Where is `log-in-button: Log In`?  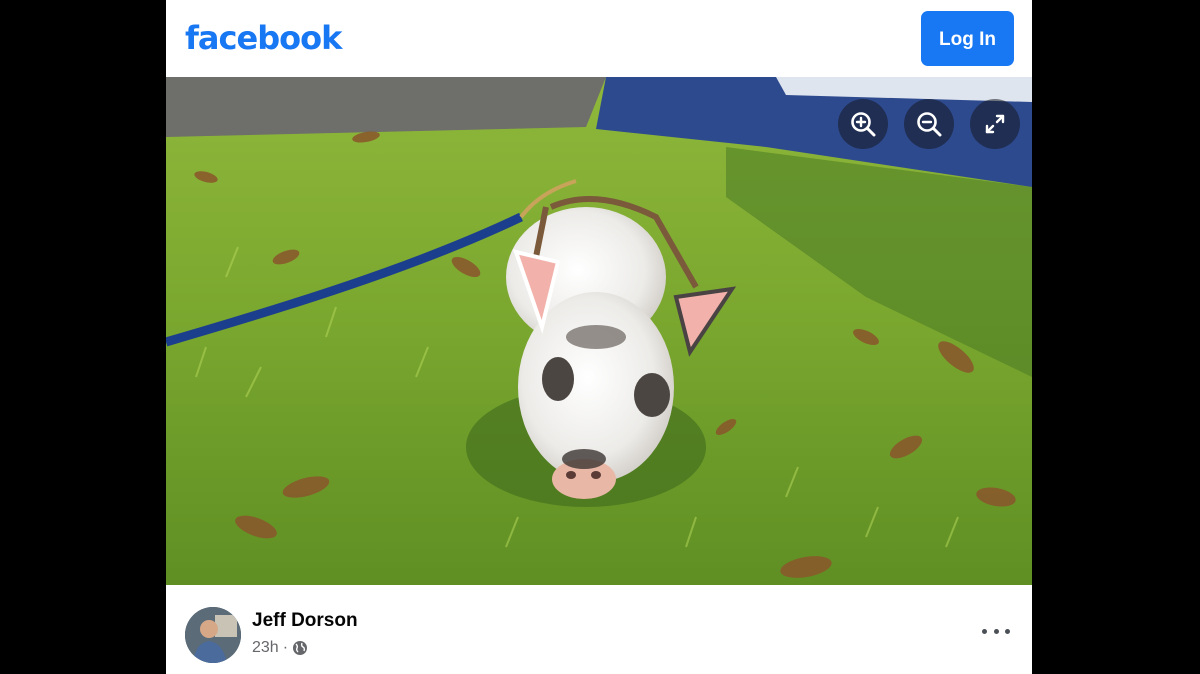
log-in-button: Log In is located at coordinates (967, 38).